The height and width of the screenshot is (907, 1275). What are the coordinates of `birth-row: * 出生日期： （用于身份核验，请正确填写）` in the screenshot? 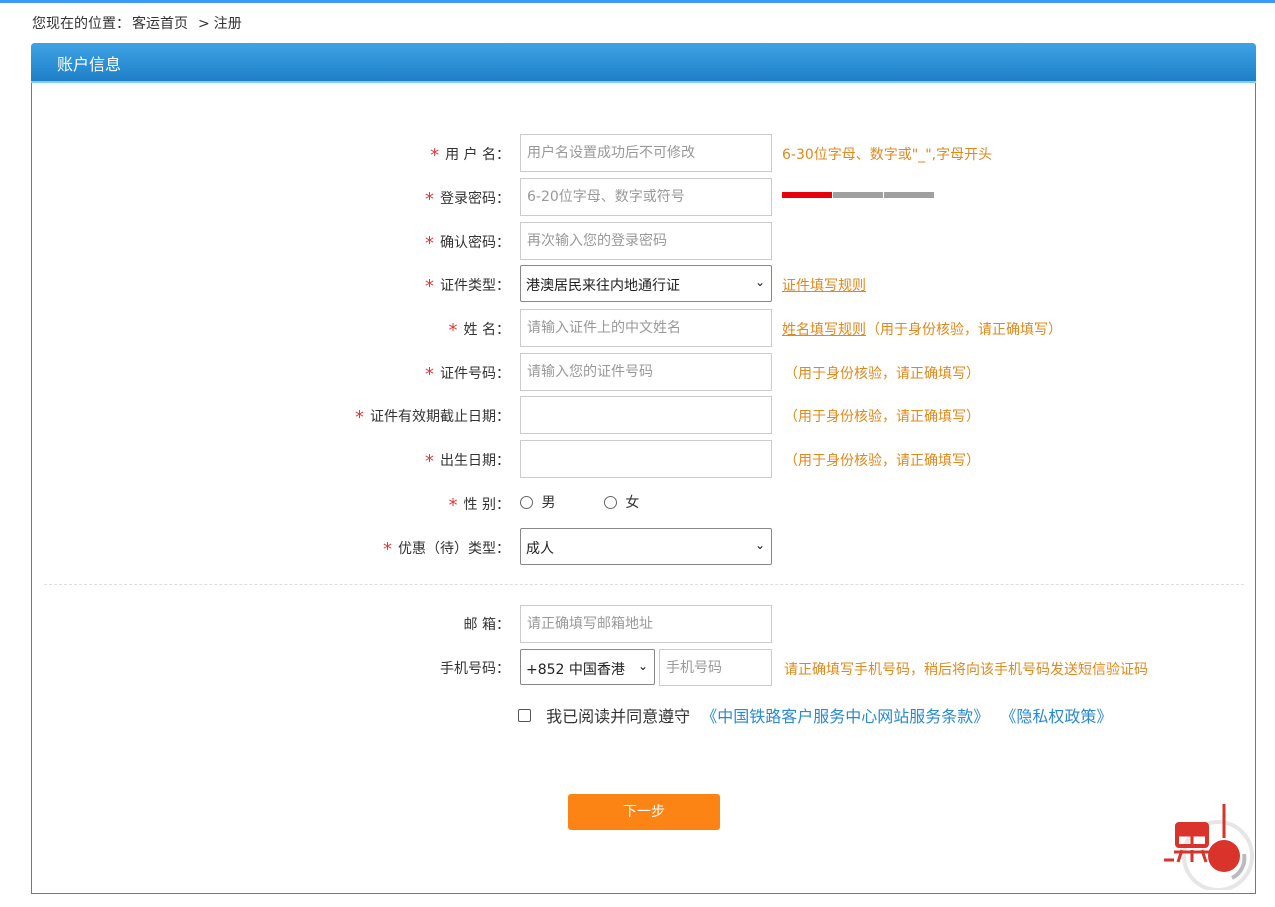 It's located at (643, 459).